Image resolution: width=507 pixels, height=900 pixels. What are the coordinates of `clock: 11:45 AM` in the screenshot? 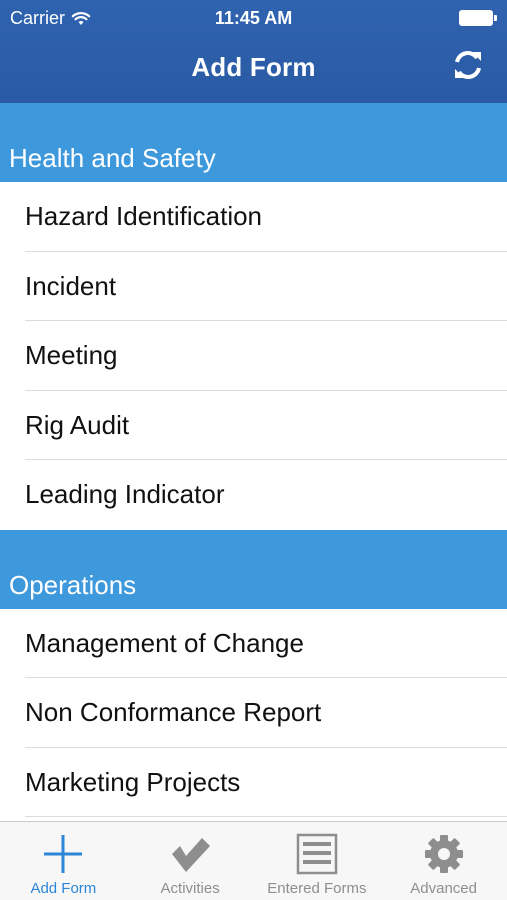 It's located at (253, 18).